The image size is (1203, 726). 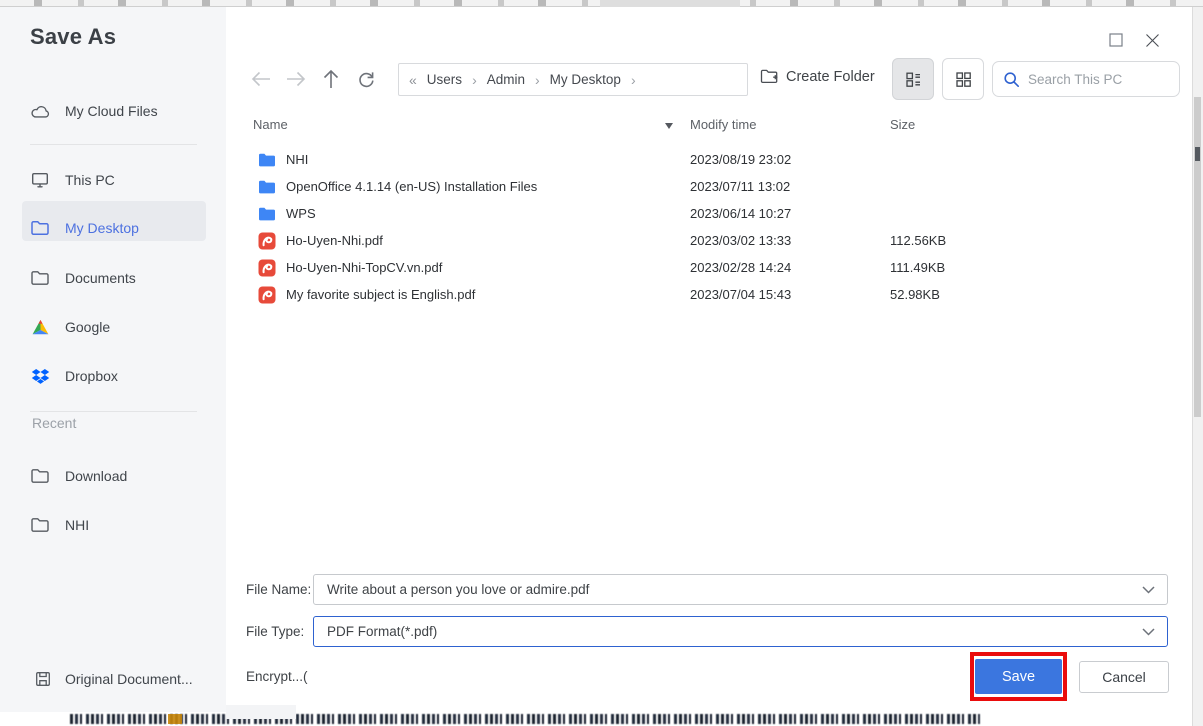 What do you see at coordinates (670, 3) in the screenshot?
I see `background-toolbar-chip` at bounding box center [670, 3].